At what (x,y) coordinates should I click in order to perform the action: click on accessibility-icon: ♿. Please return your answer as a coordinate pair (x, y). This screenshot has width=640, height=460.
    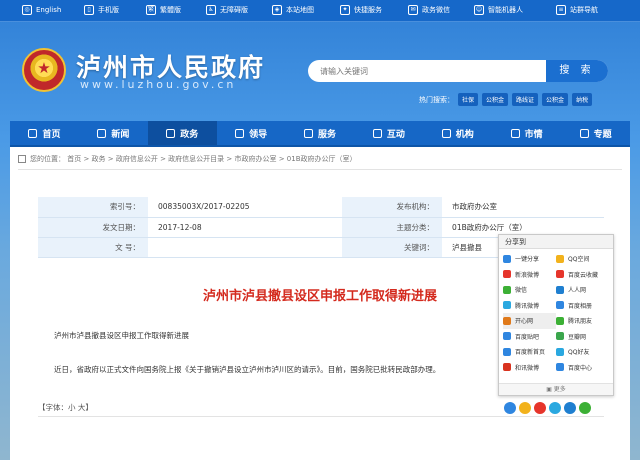
    Looking at the image, I should click on (211, 10).